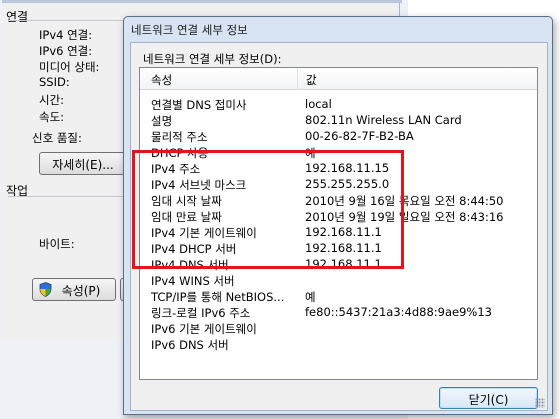 The height and width of the screenshot is (419, 560). Describe the element at coordinates (201, 313) in the screenshot. I see `row-property: 링크-로컬 IPv6 주소` at that location.